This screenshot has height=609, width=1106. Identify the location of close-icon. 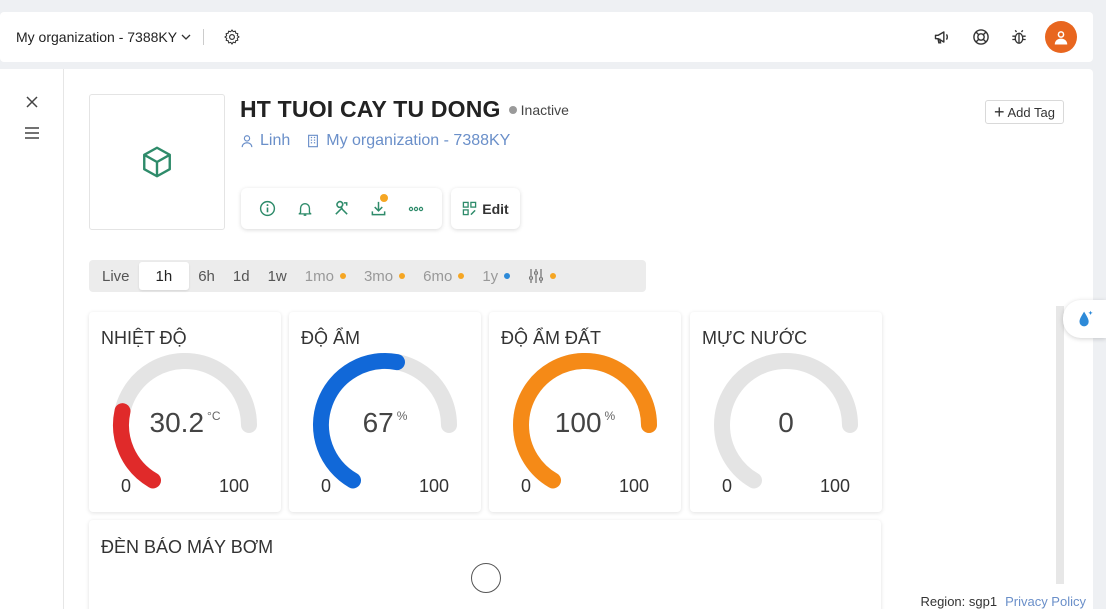
(32, 102).